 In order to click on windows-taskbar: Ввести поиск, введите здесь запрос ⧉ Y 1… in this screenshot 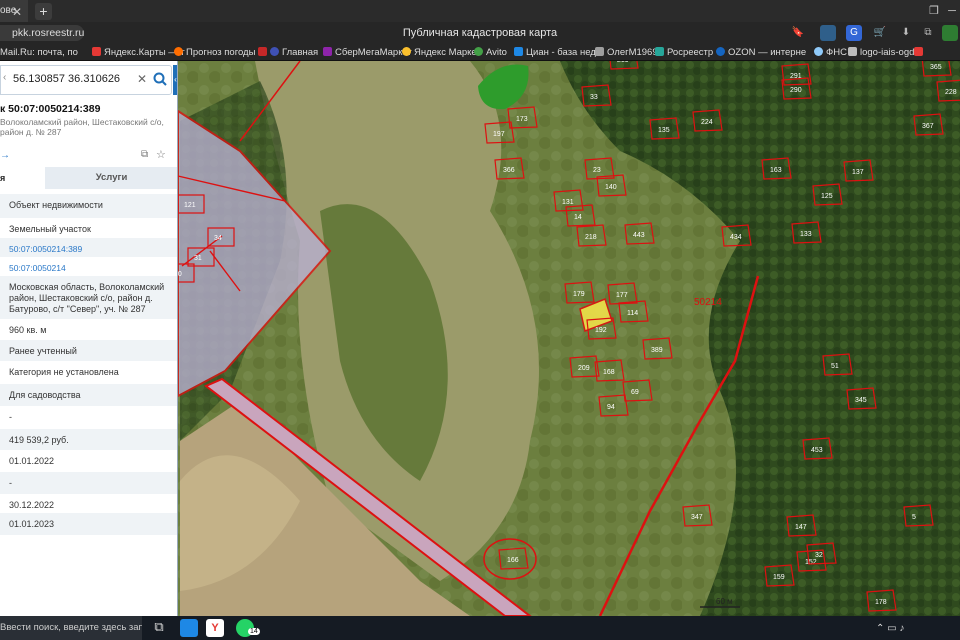, I will do `click(480, 628)`.